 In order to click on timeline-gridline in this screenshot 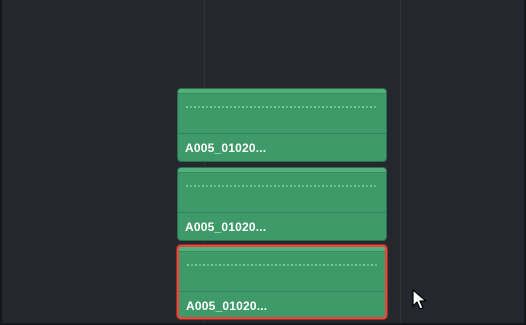, I will do `click(400, 161)`.